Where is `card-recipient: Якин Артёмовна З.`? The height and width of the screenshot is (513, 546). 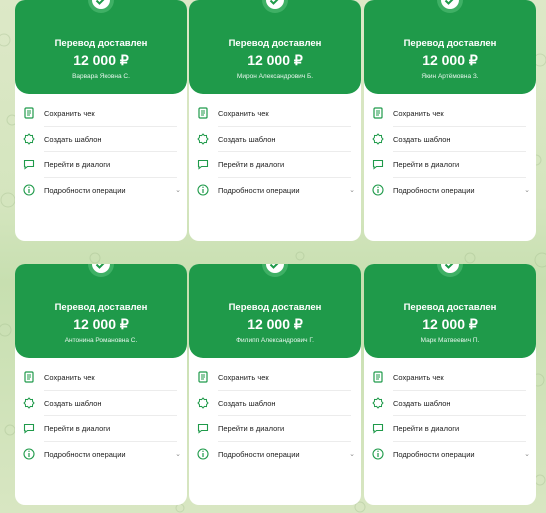
card-recipient: Якин Артёмовна З. is located at coordinates (450, 76).